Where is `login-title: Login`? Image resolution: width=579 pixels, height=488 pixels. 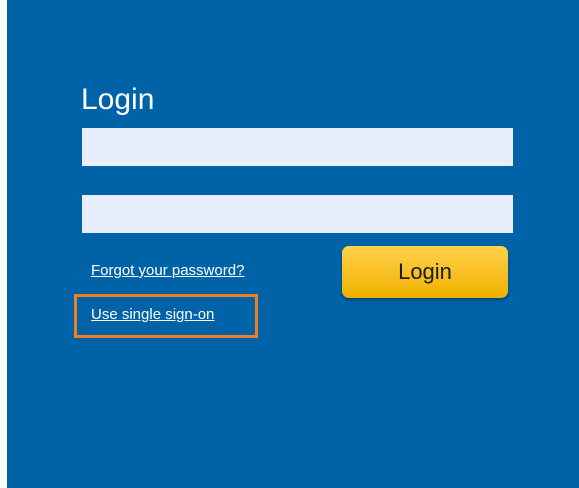 login-title: Login is located at coordinates (118, 99).